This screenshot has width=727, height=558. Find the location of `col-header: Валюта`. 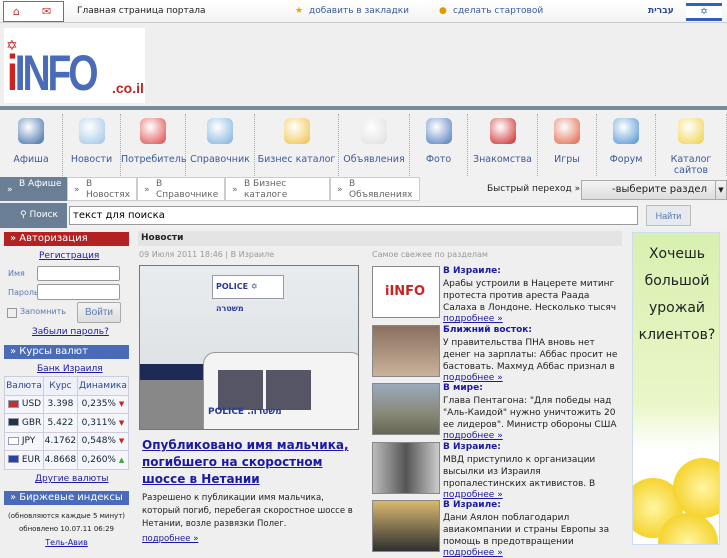

col-header: Валюта is located at coordinates (24, 386).